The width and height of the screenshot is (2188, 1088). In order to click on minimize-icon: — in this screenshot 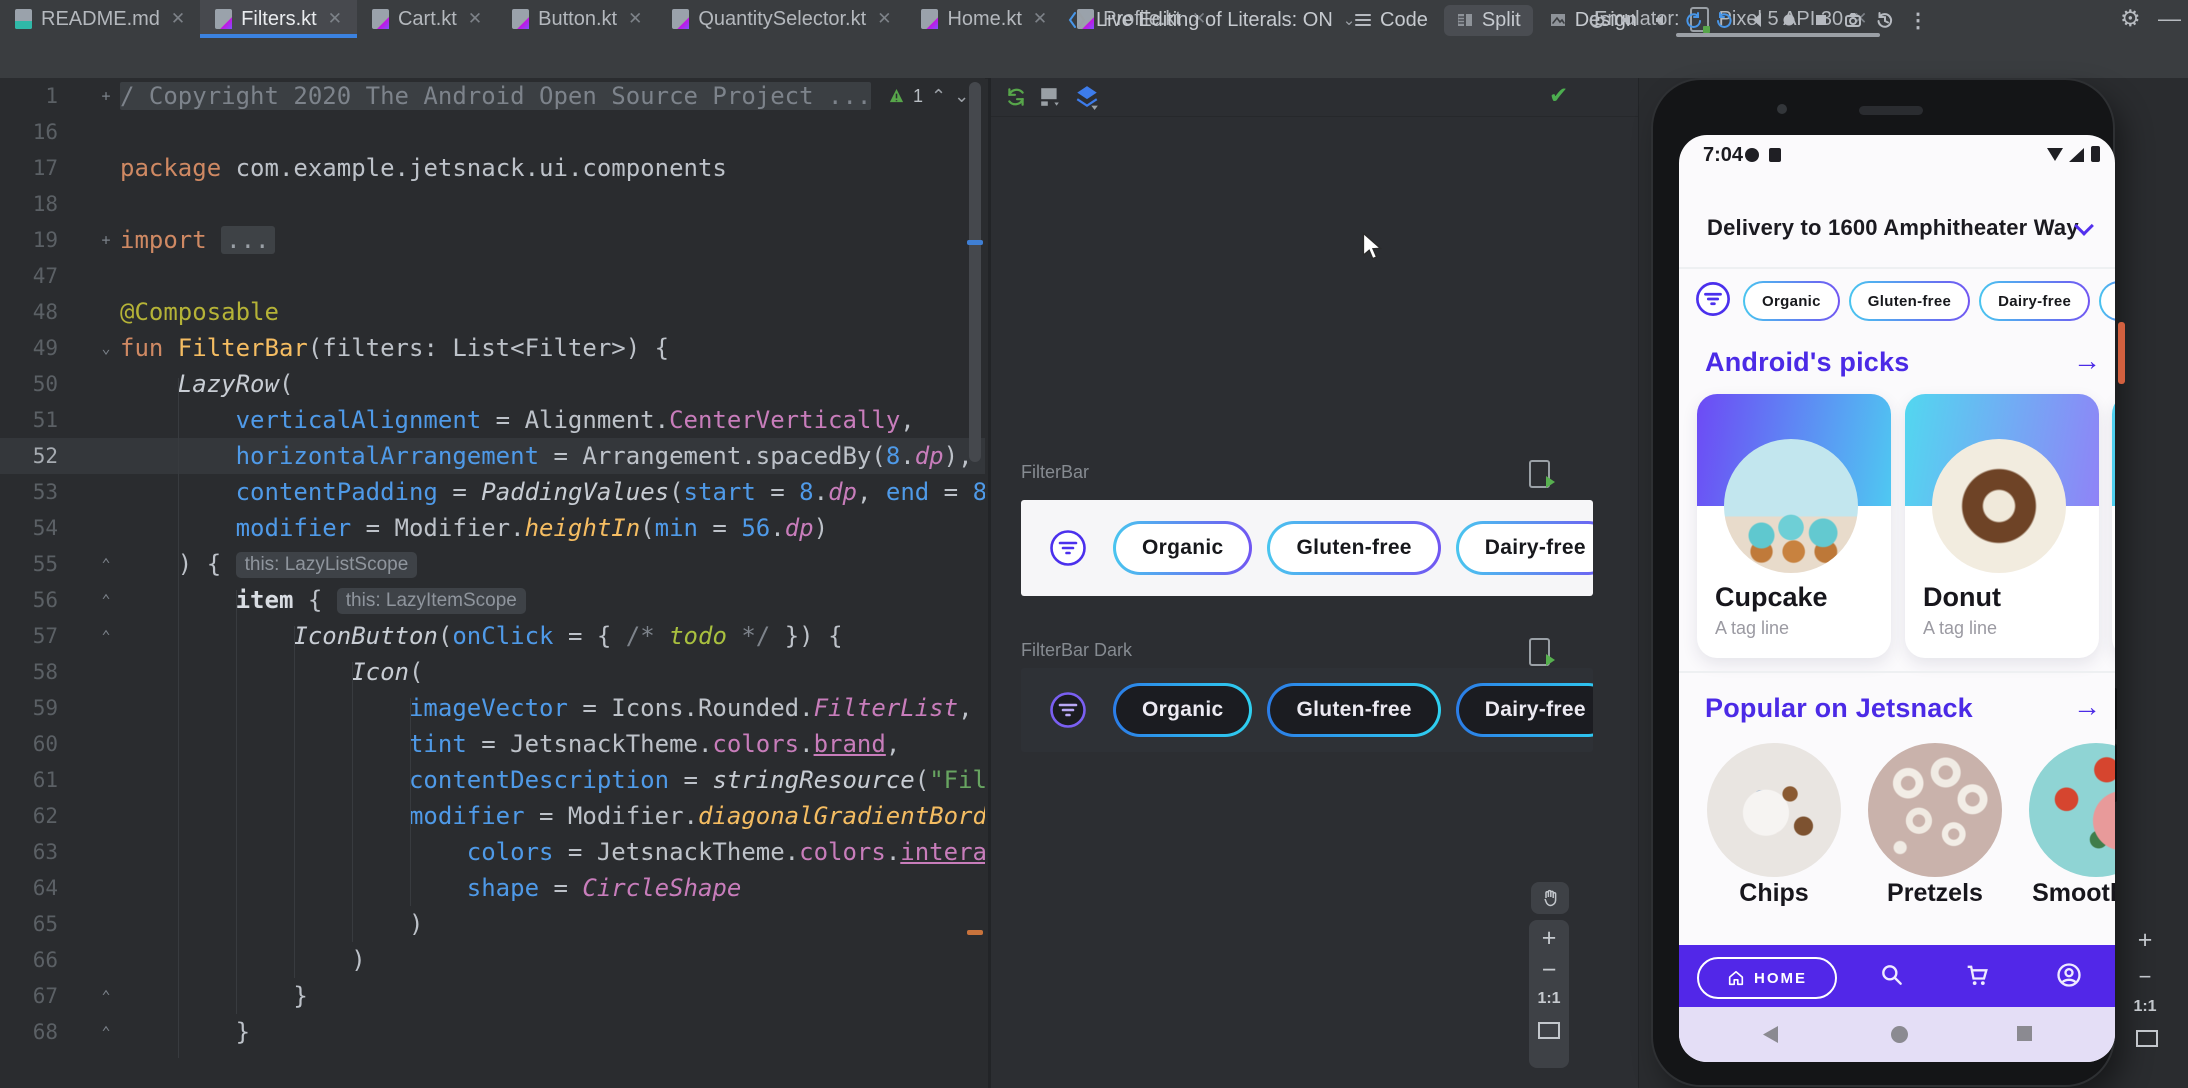, I will do `click(2169, 18)`.